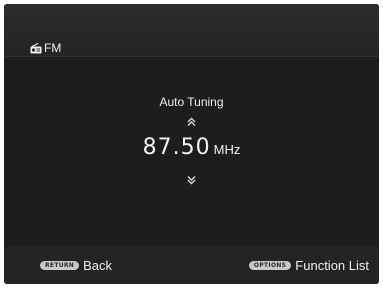 The width and height of the screenshot is (383, 288). What do you see at coordinates (270, 265) in the screenshot?
I see `options-key-badge: OPTIONS` at bounding box center [270, 265].